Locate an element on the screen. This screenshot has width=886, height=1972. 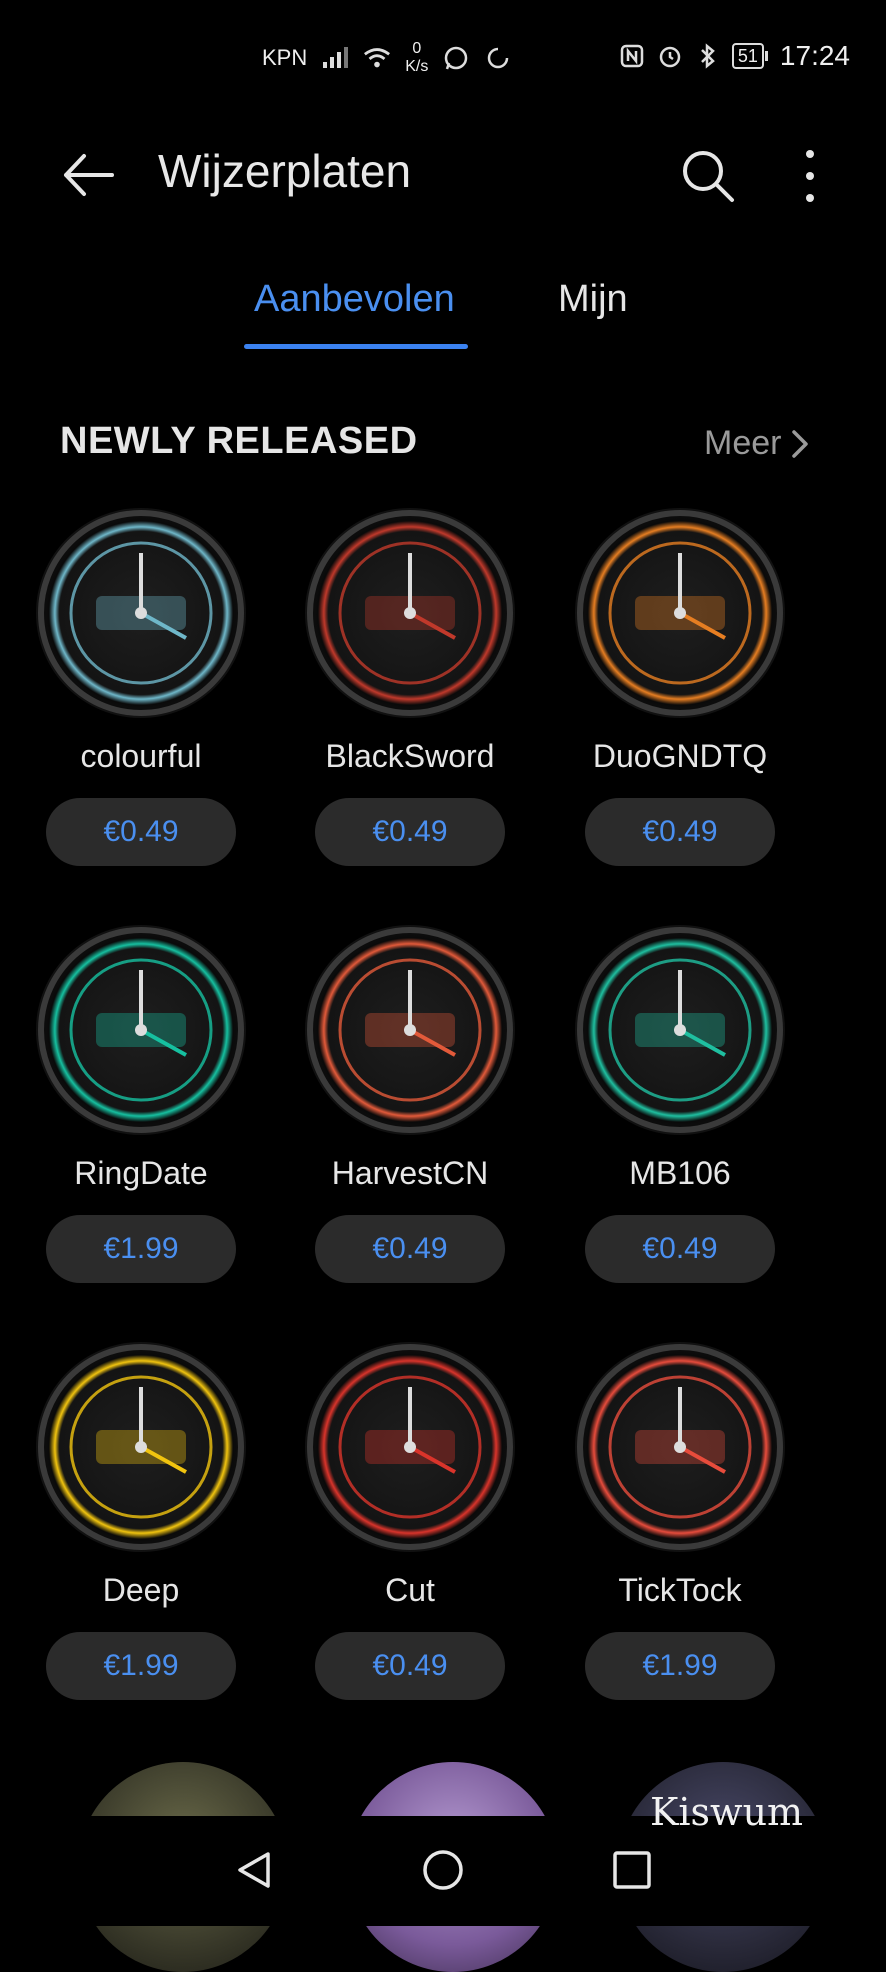
watchface-name: TickTock is located at coordinates (680, 1590).